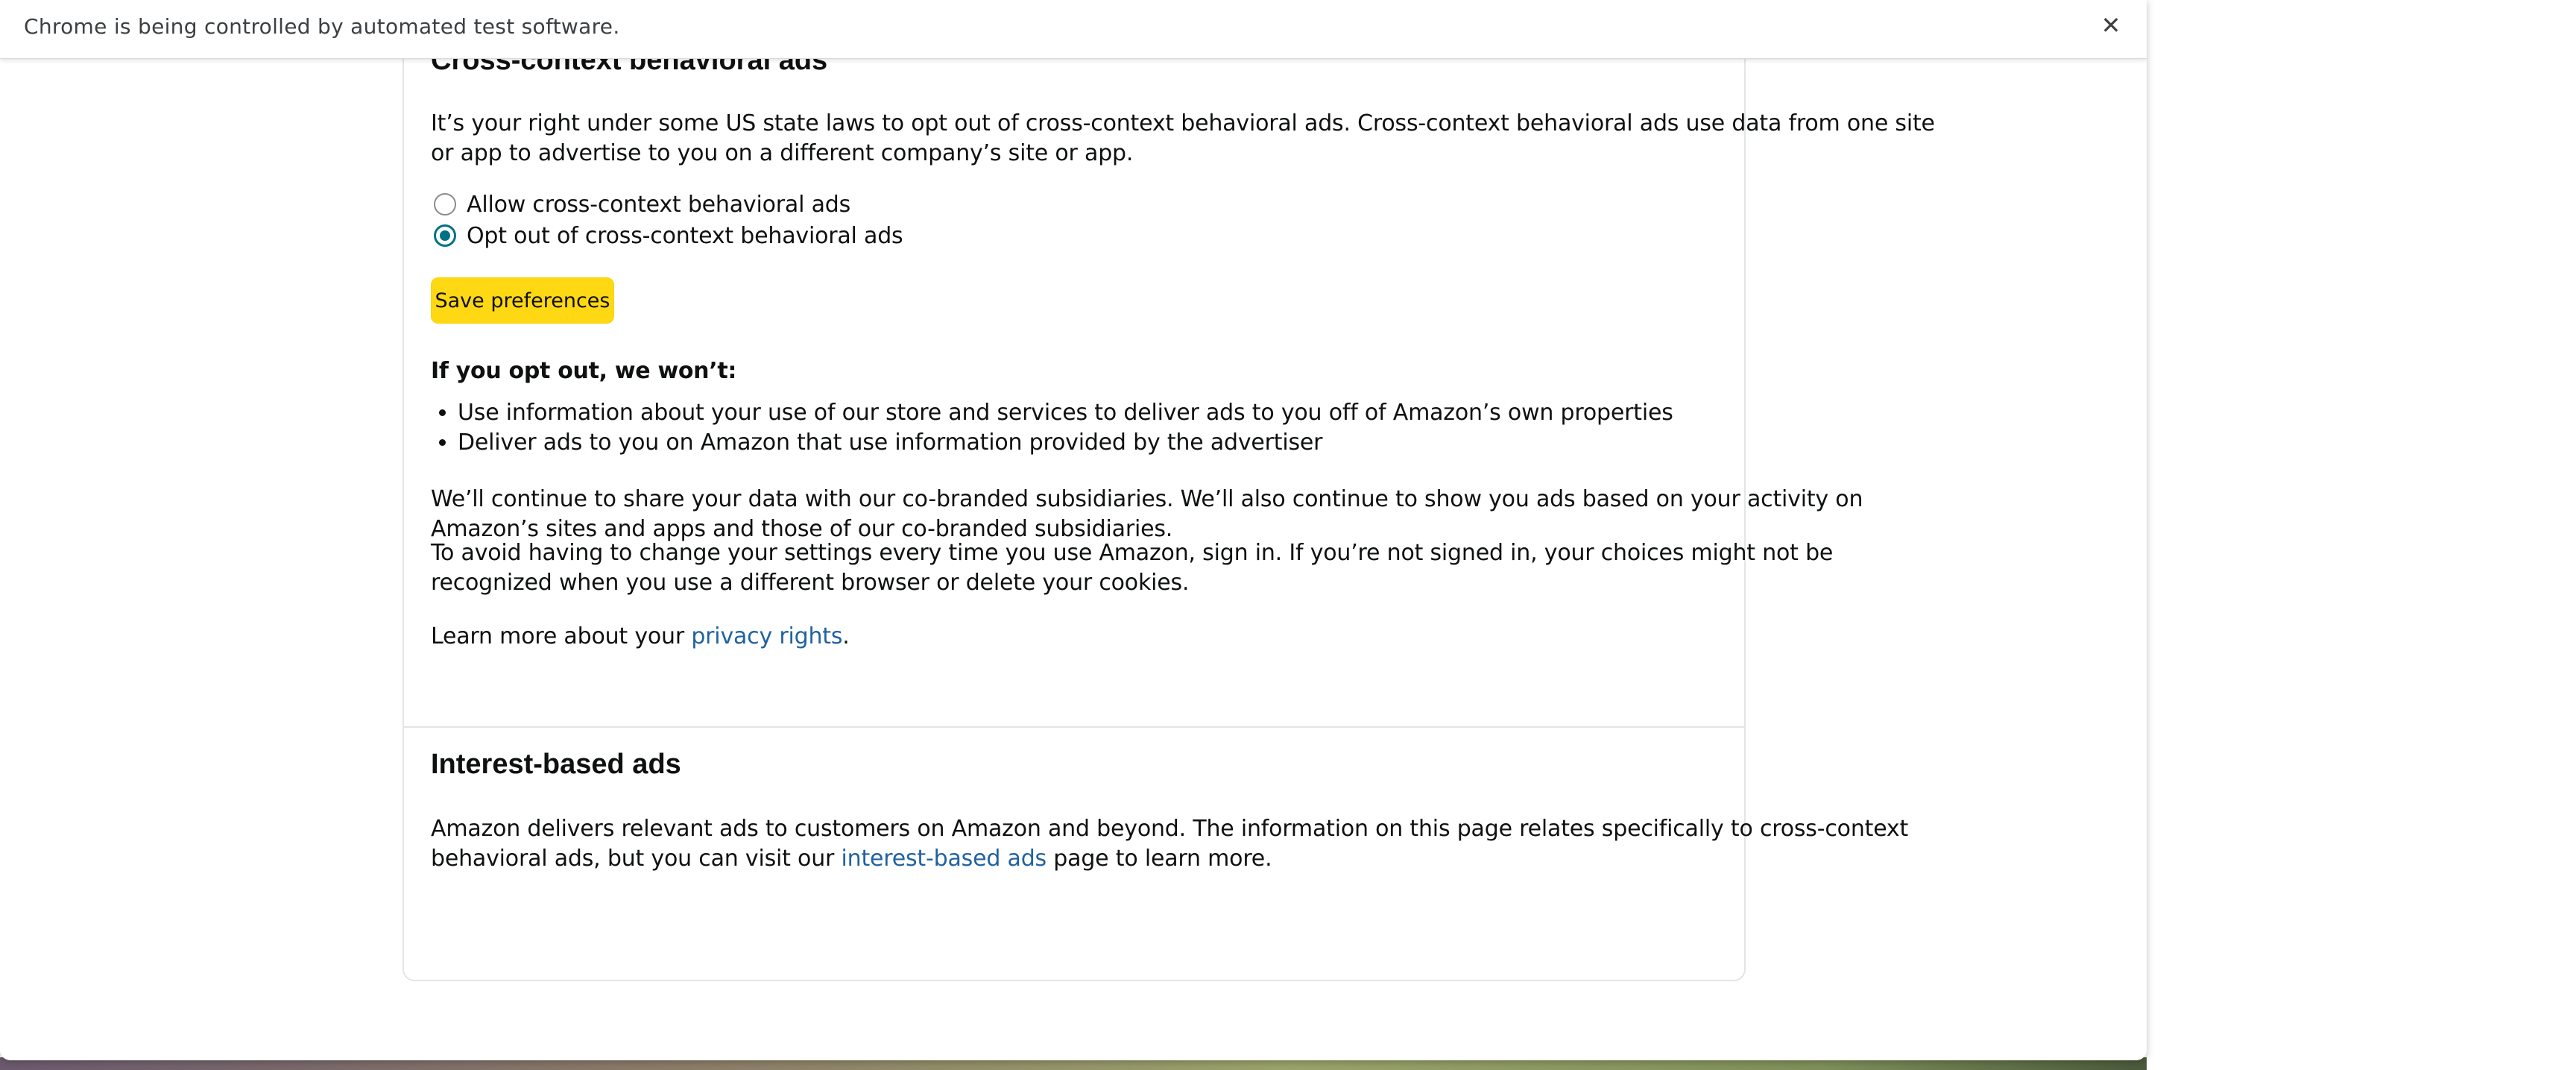 The image size is (2576, 1070). Describe the element at coordinates (1159, 859) in the screenshot. I see `interest-based-suffix: page to learn more.` at that location.